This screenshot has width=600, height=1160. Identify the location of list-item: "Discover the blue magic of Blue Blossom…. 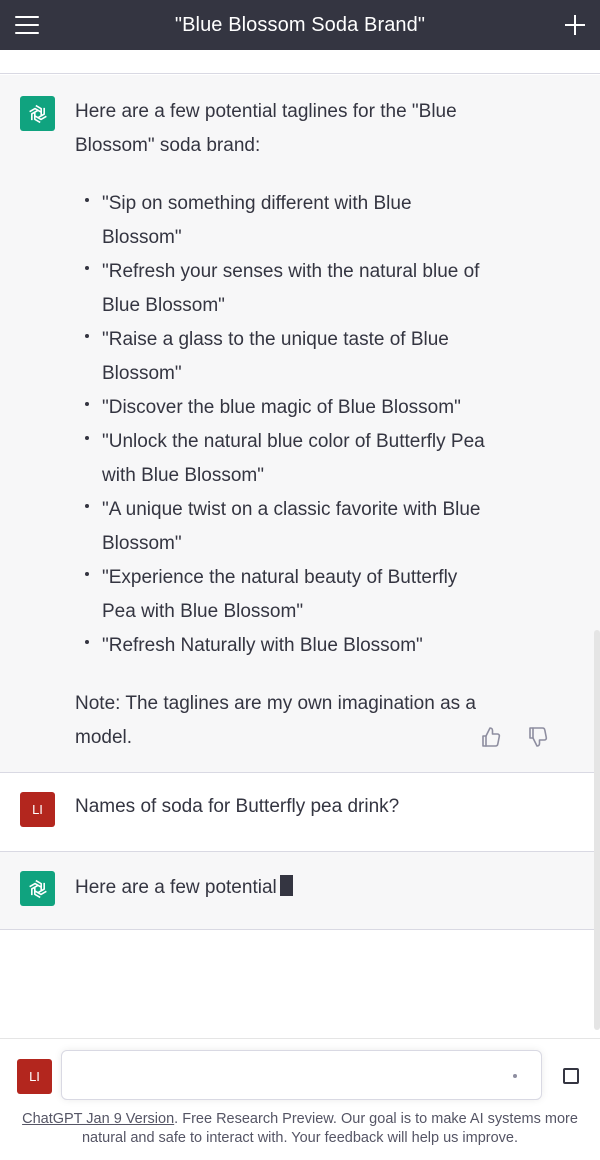
(285, 408).